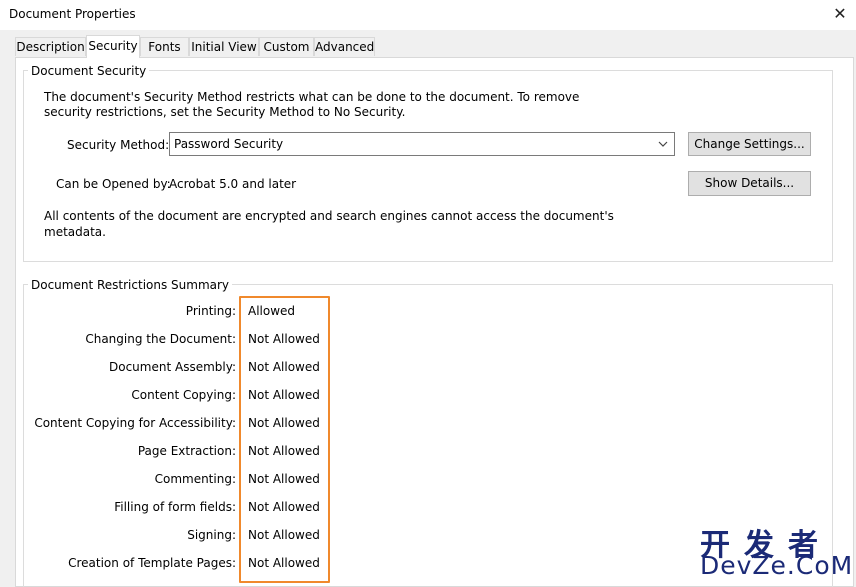 The image size is (856, 587). Describe the element at coordinates (210, 311) in the screenshot. I see `restriction-label-printing: Printing:` at that location.